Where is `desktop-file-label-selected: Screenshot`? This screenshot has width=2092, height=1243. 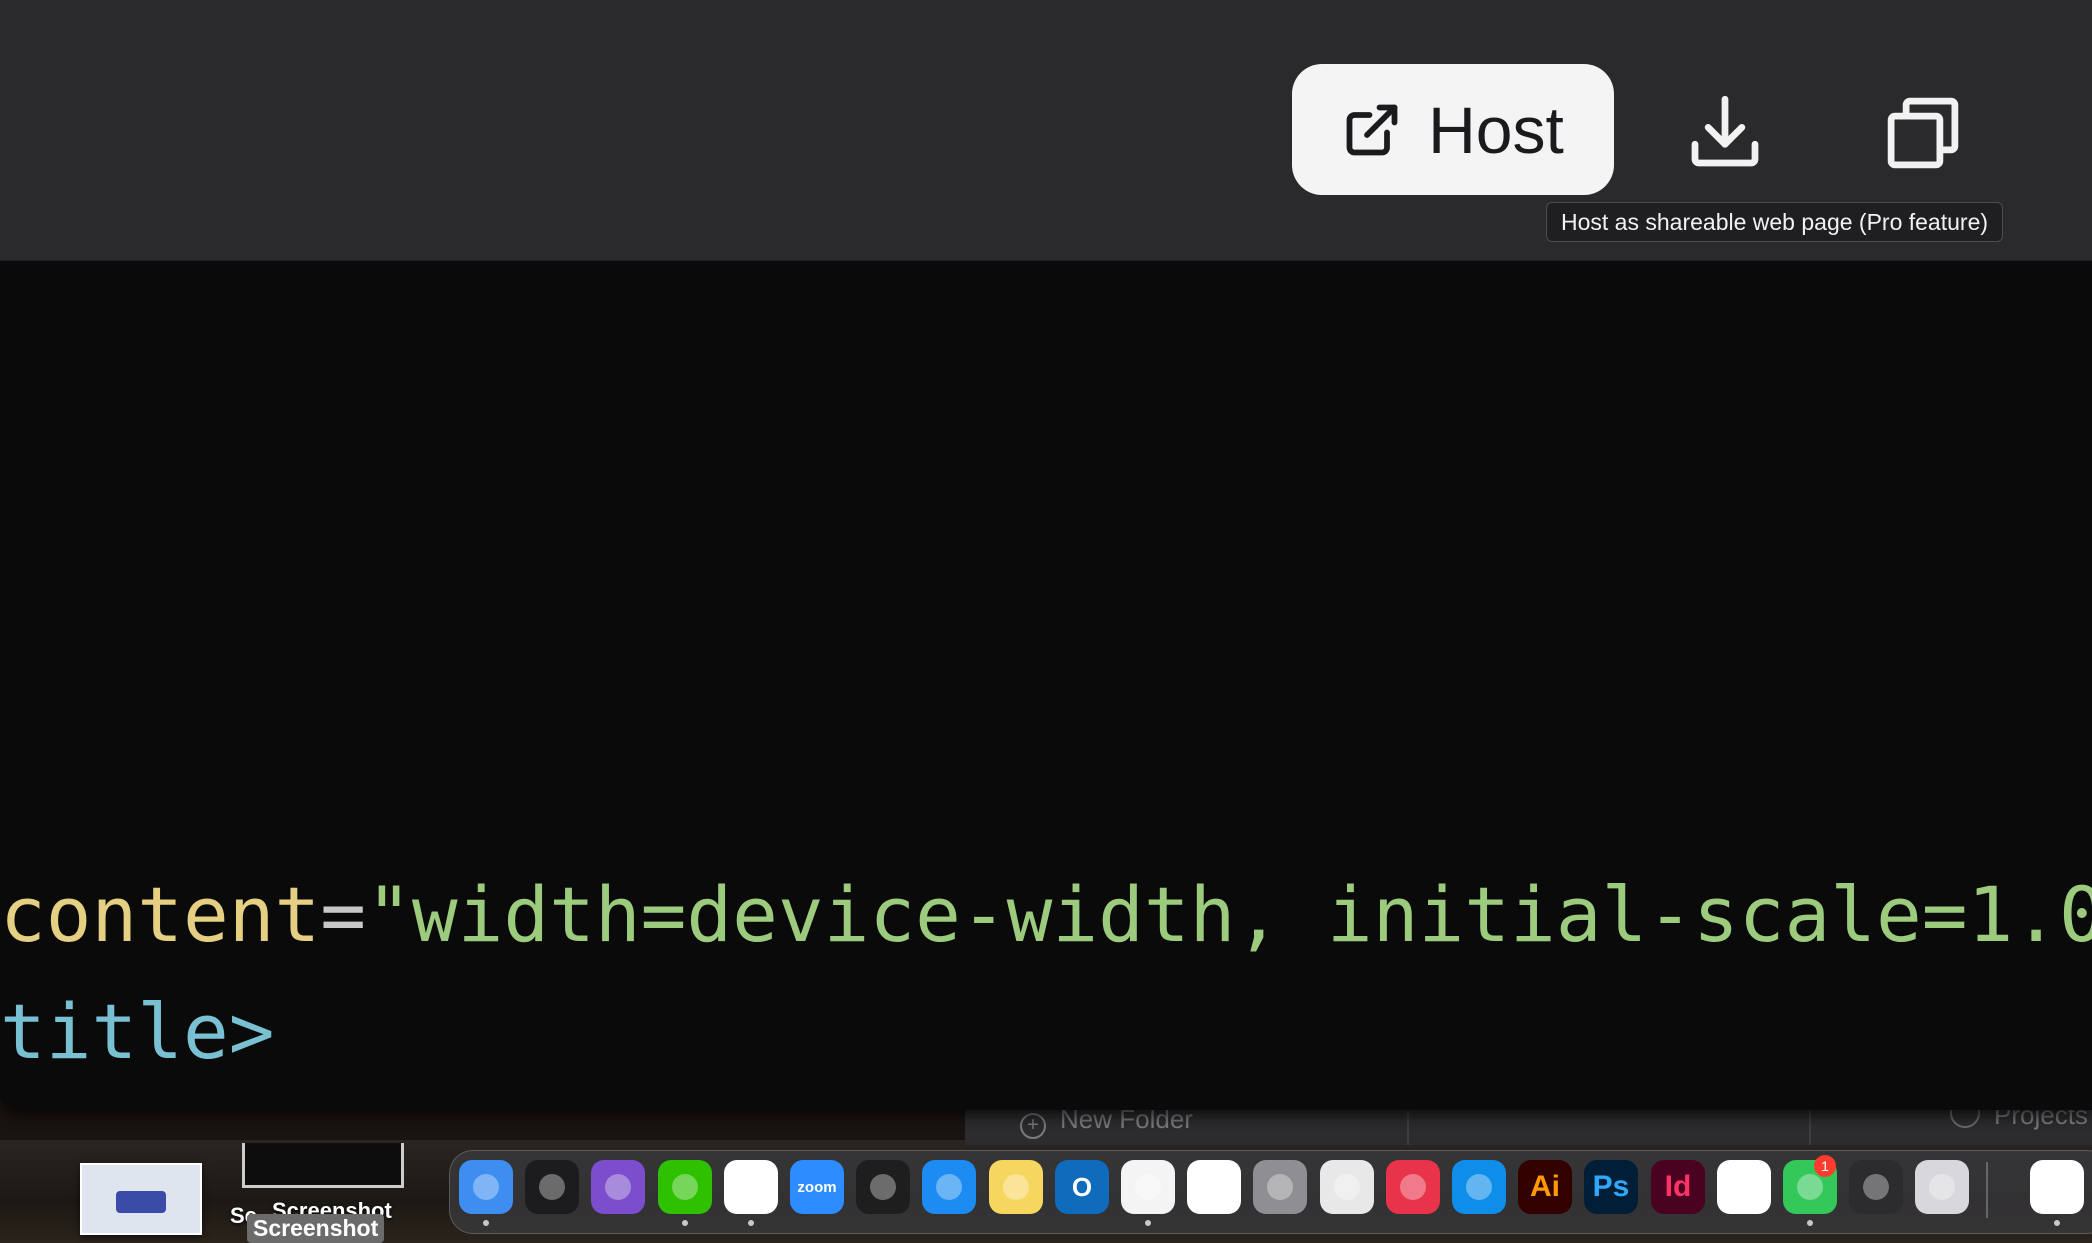 desktop-file-label-selected: Screenshot is located at coordinates (316, 1228).